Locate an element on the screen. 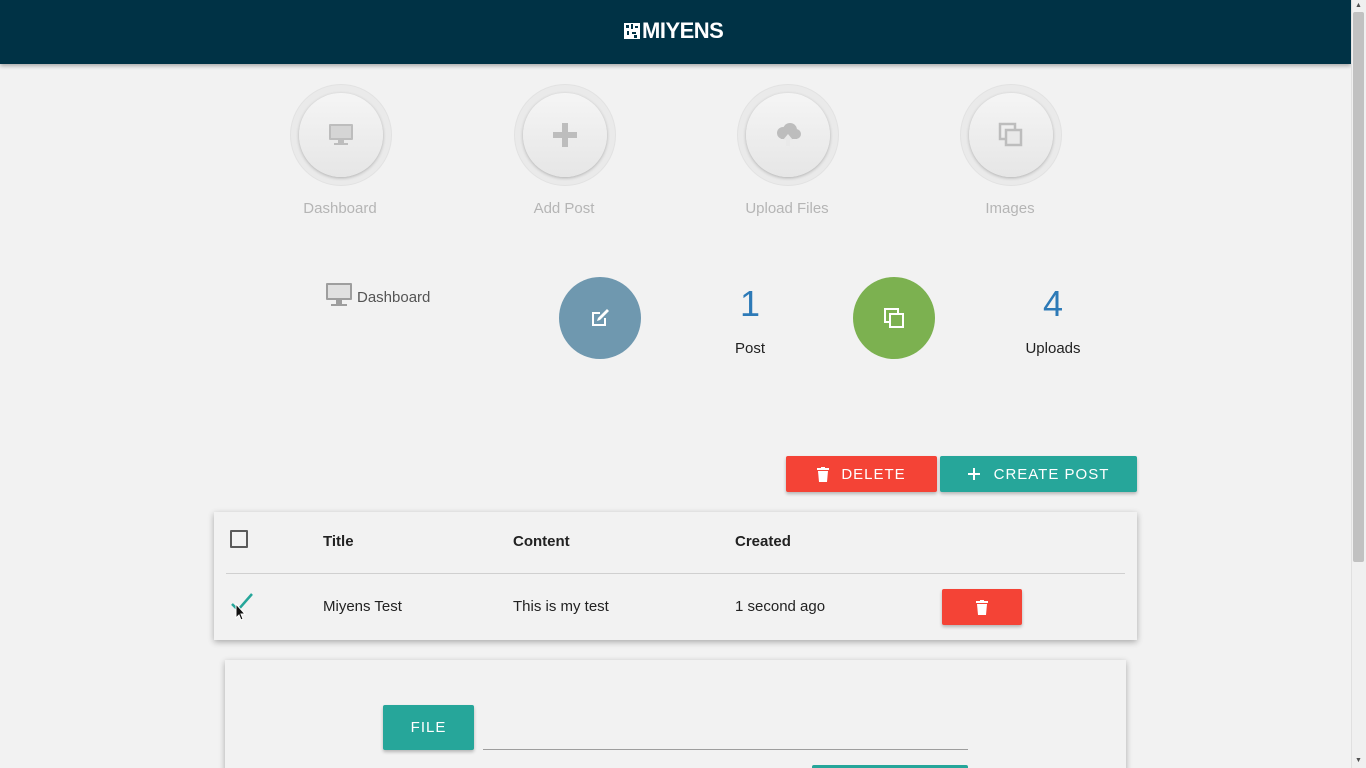 The height and width of the screenshot is (768, 1366). posts-stat-circle is located at coordinates (600, 318).